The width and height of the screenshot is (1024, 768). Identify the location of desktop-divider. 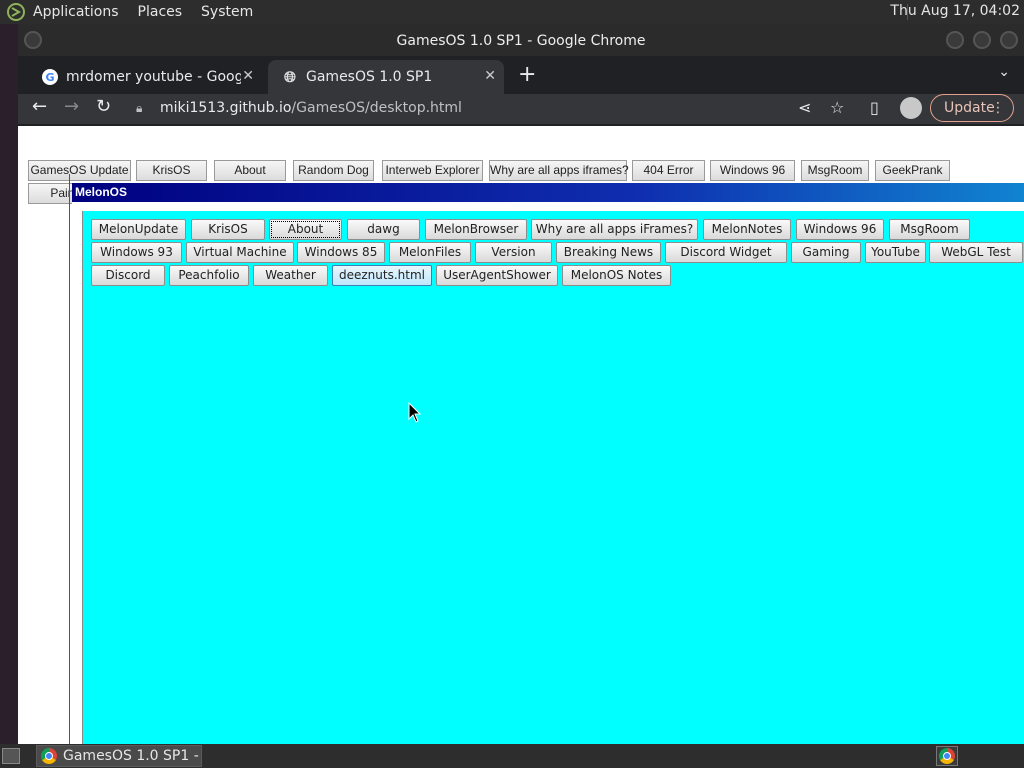
(69, 459).